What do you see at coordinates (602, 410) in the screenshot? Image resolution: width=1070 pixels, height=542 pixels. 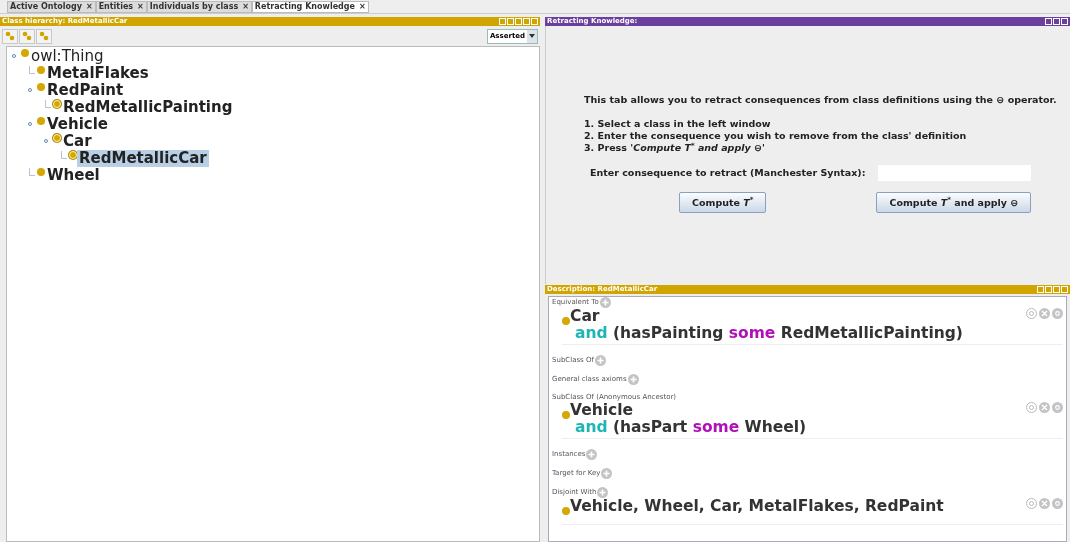 I see `expression-text: Vehicle` at bounding box center [602, 410].